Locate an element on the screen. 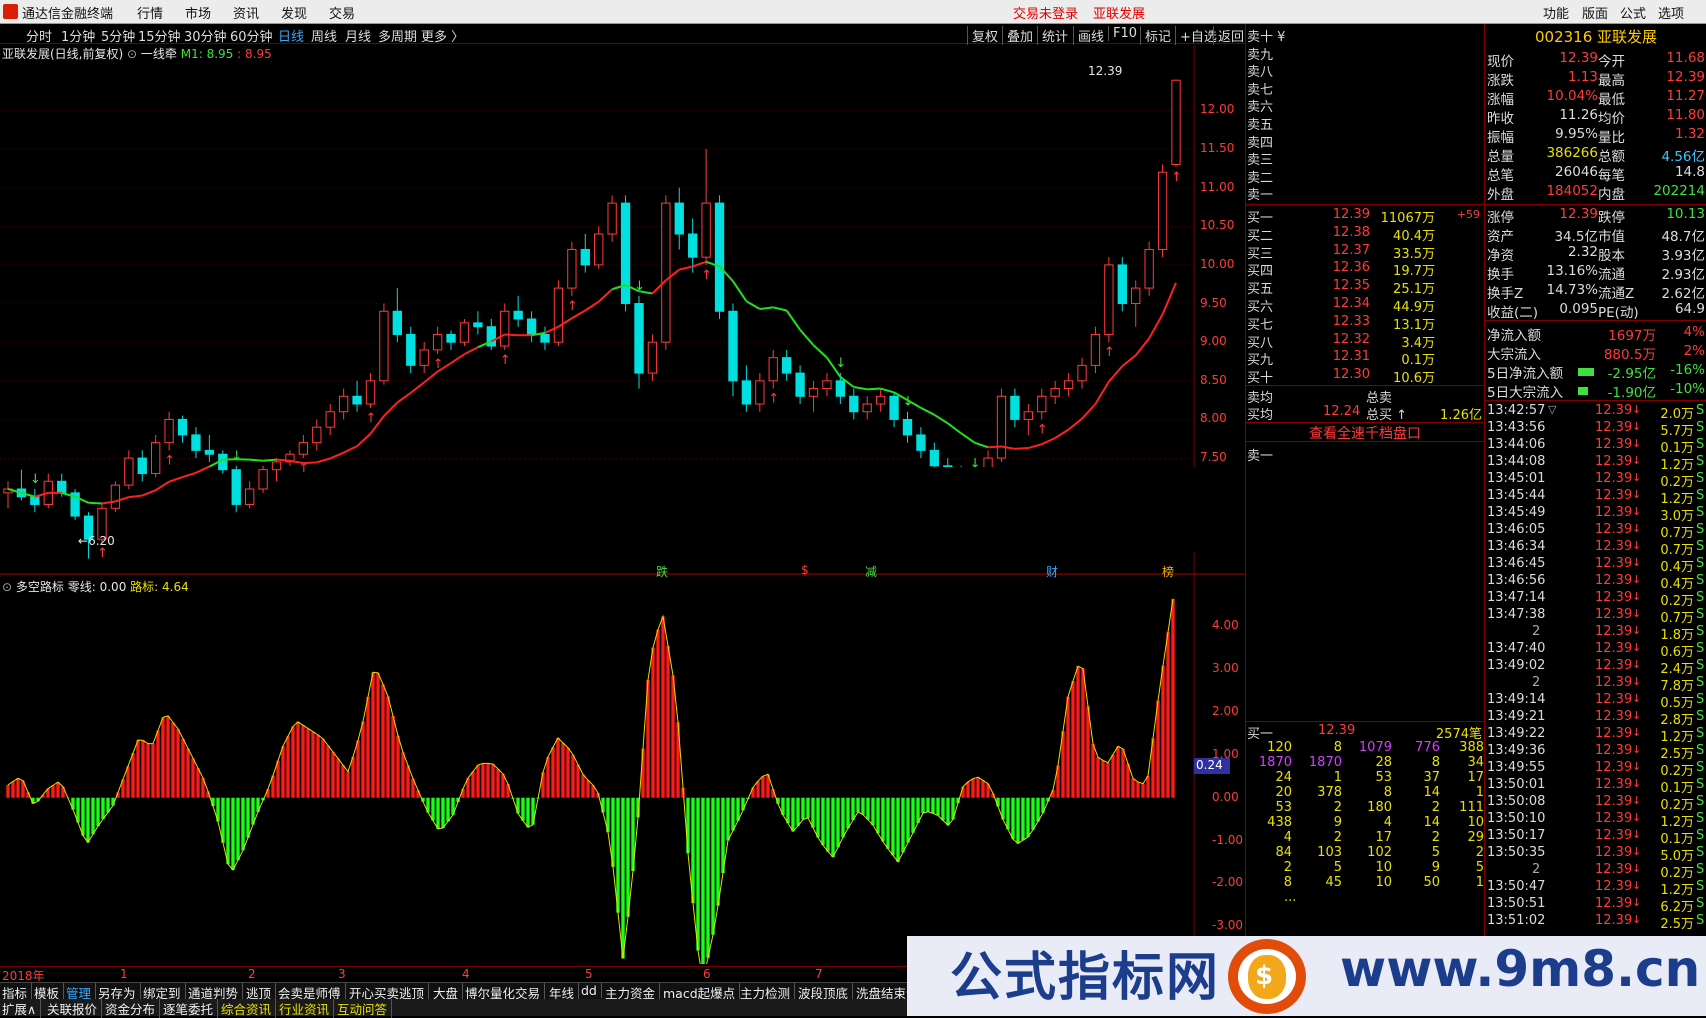  period-daily: 日线 is located at coordinates (291, 35).